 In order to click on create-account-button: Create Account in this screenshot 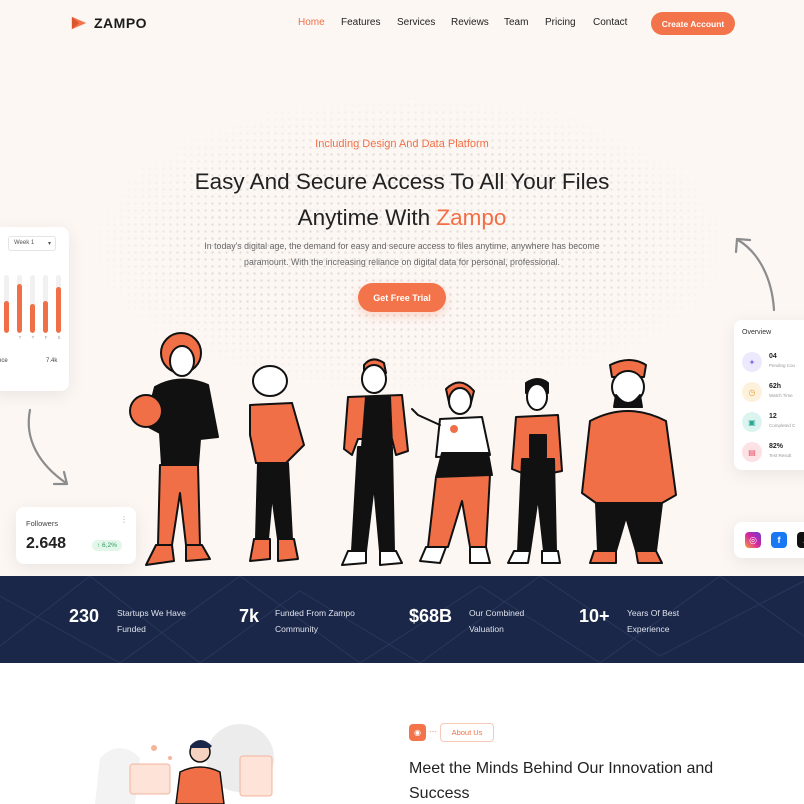, I will do `click(693, 23)`.